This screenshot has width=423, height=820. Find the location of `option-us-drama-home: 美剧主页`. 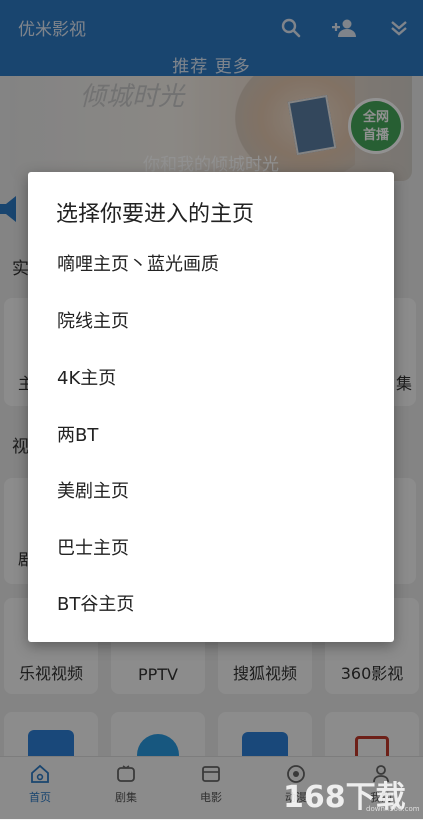

option-us-drama-home: 美剧主页 is located at coordinates (211, 492).